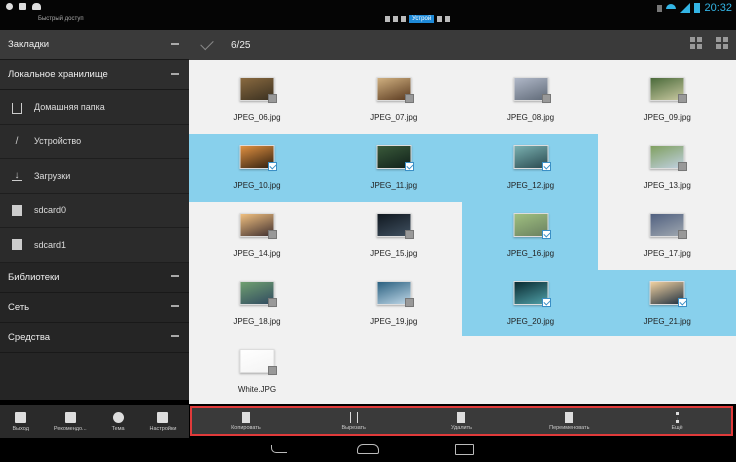 The width and height of the screenshot is (736, 462). I want to click on file-name: JPEG_18.jpg, so click(257, 321).